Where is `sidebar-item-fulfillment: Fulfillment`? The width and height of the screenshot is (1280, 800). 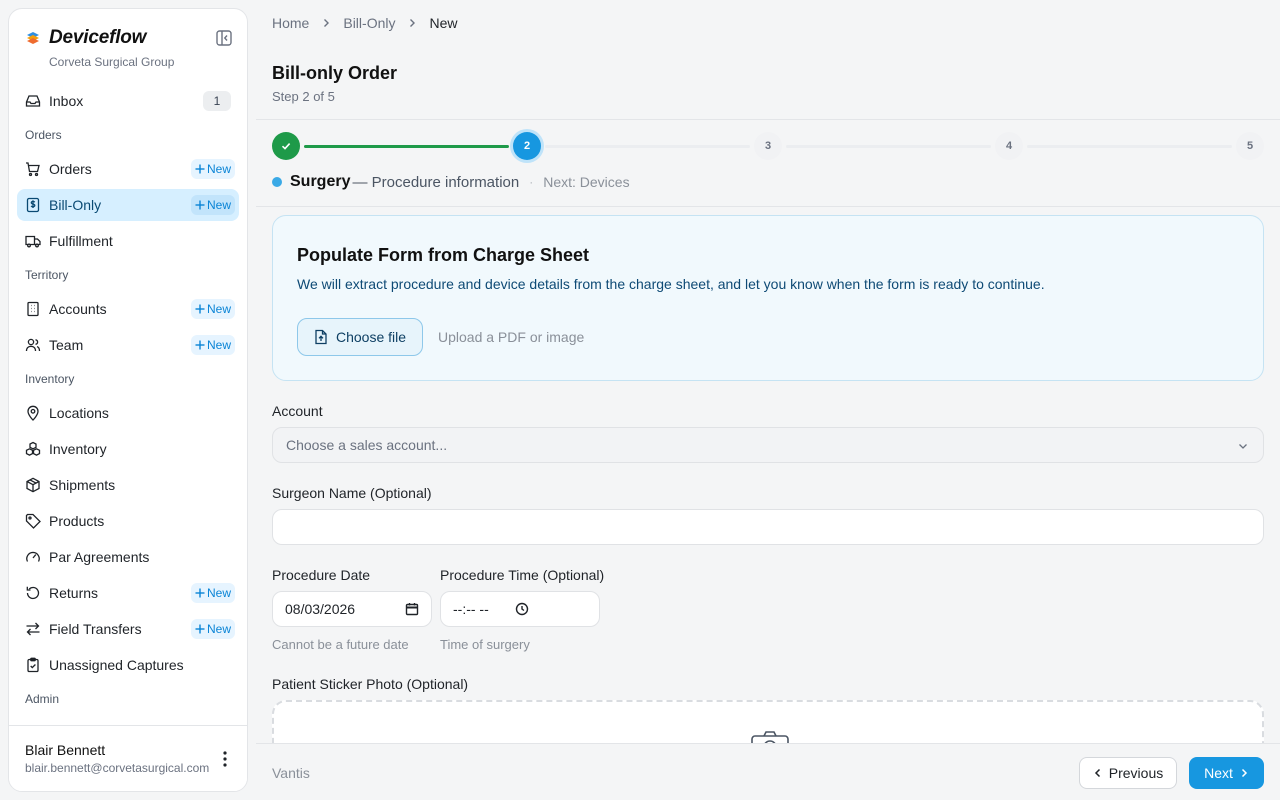 sidebar-item-fulfillment: Fulfillment is located at coordinates (128, 241).